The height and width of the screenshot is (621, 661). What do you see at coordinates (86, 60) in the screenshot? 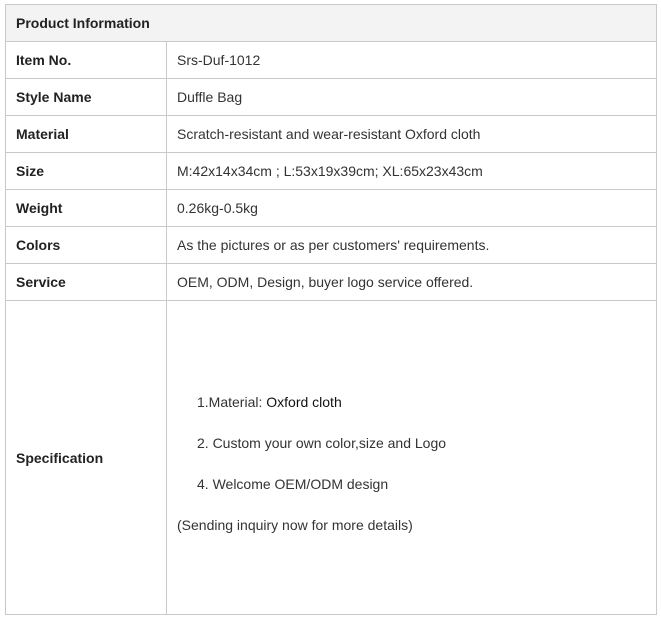
I see `row-label-item-no: Item No.` at bounding box center [86, 60].